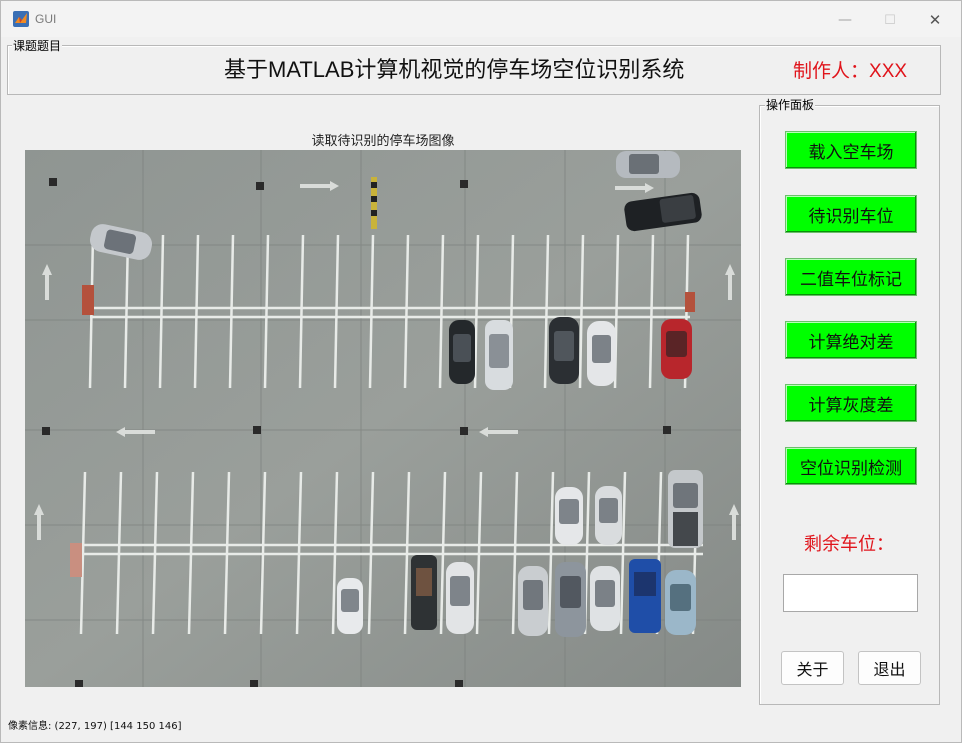 The width and height of the screenshot is (962, 743). I want to click on maximize-button: ☐, so click(890, 20).